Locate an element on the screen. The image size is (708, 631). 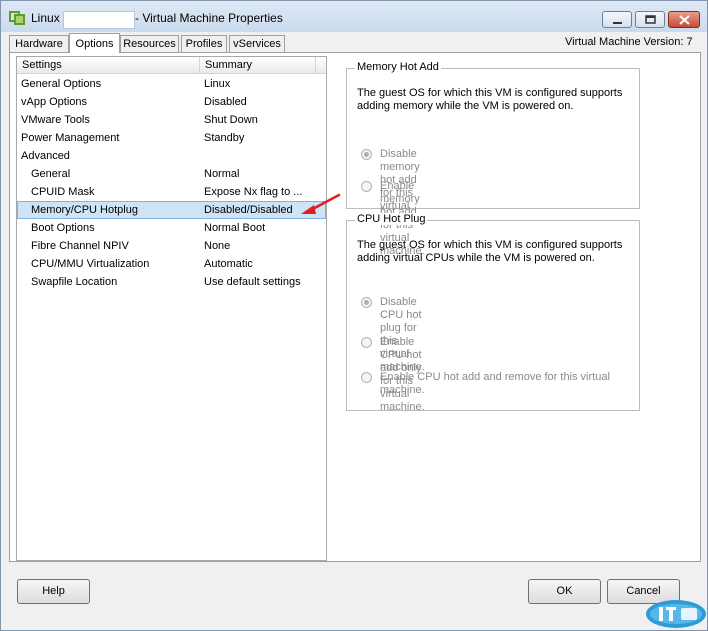
list-item-boot-options: Boot Options Normal Boot is located at coordinates (171, 228).